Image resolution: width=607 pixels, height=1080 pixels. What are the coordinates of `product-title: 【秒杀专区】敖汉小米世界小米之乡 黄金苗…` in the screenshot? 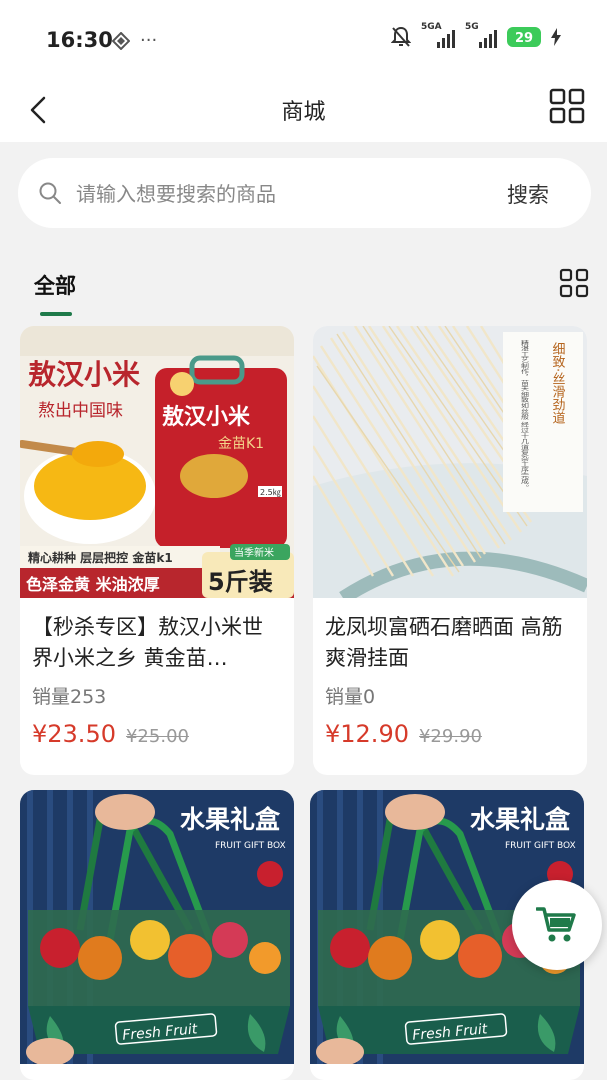 It's located at (147, 642).